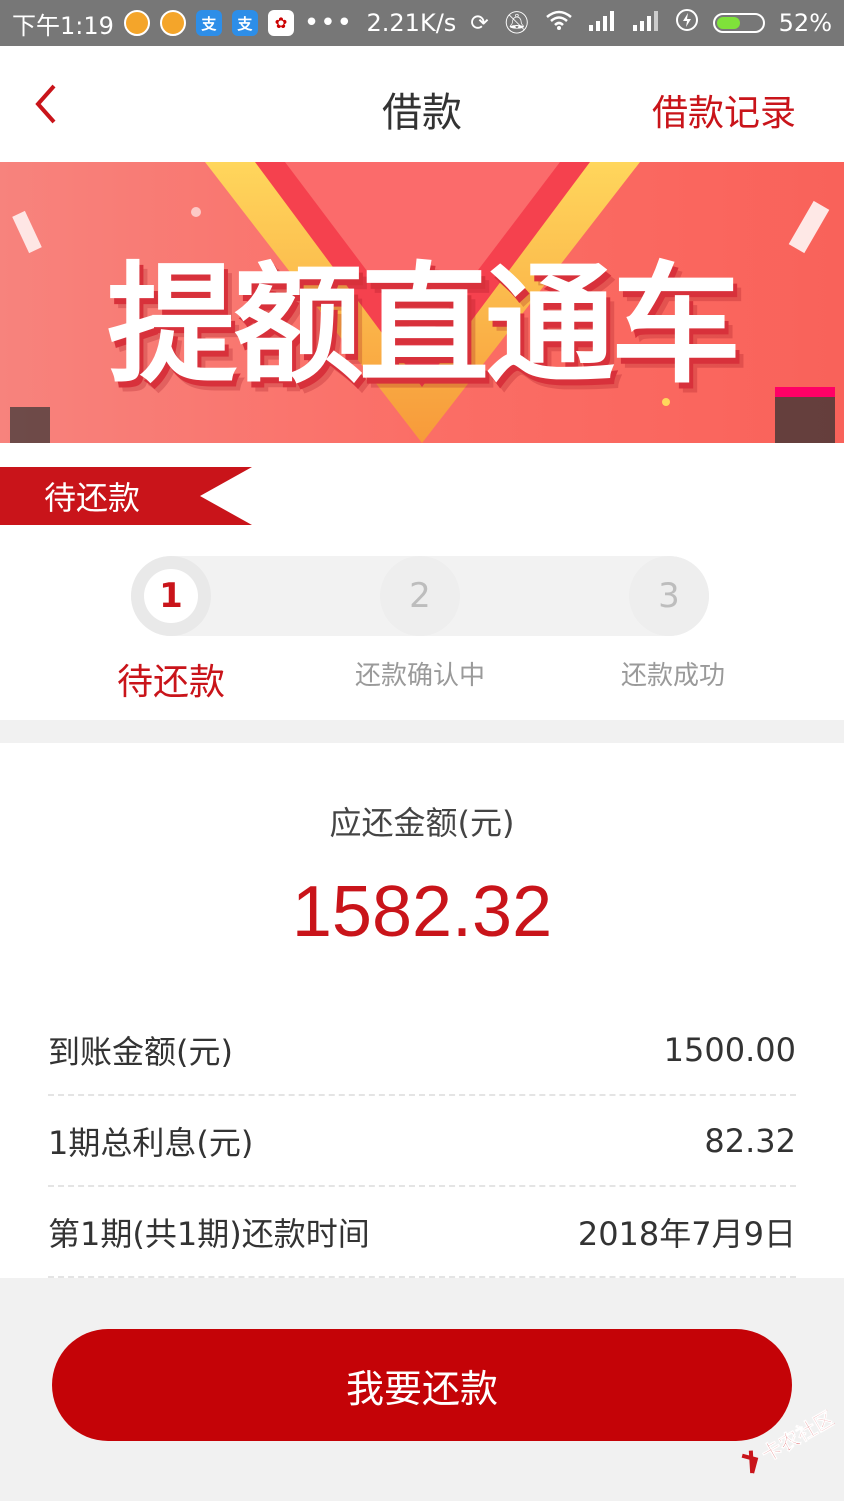  I want to click on amount-due-value: 1582.32, so click(422, 912).